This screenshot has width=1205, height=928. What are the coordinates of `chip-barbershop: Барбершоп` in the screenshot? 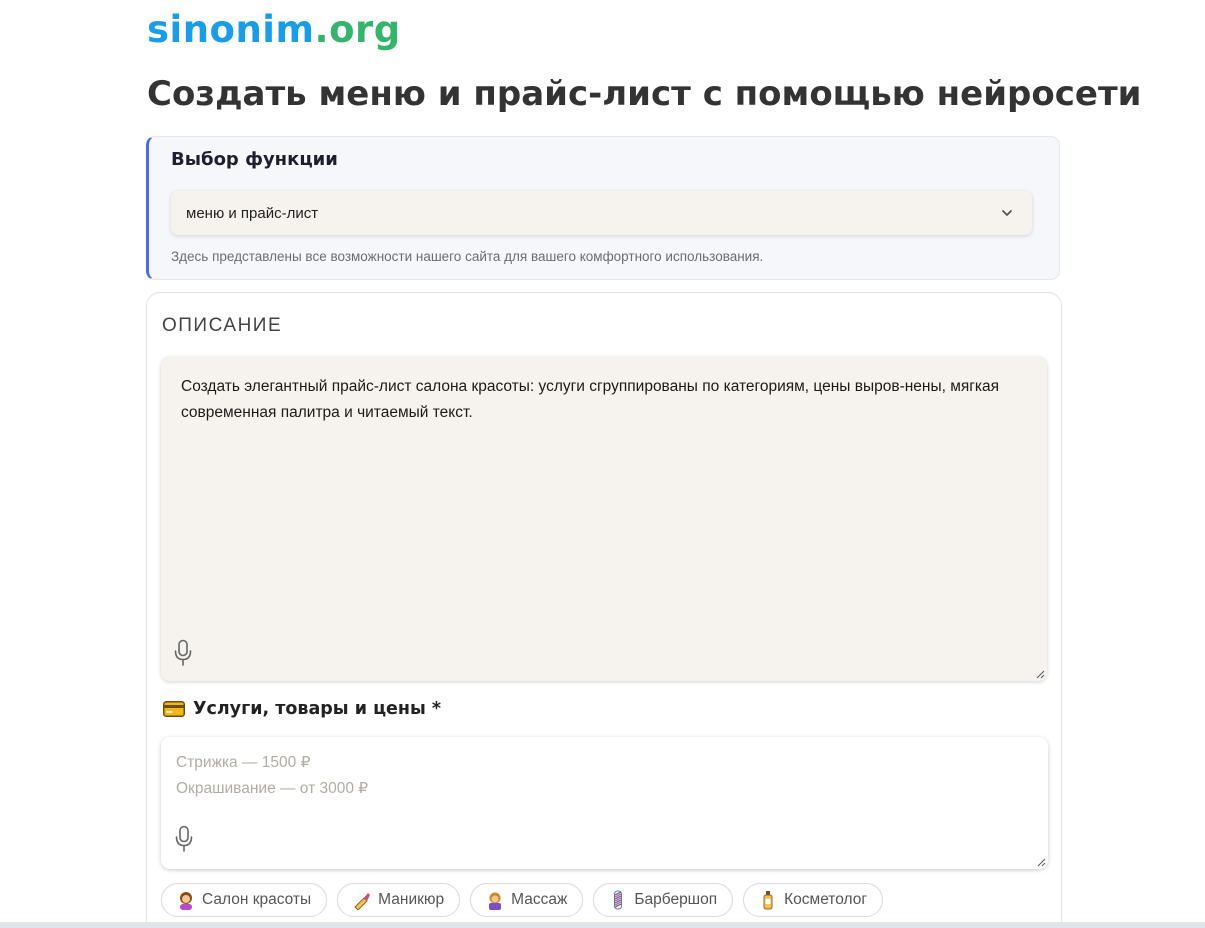 It's located at (663, 900).